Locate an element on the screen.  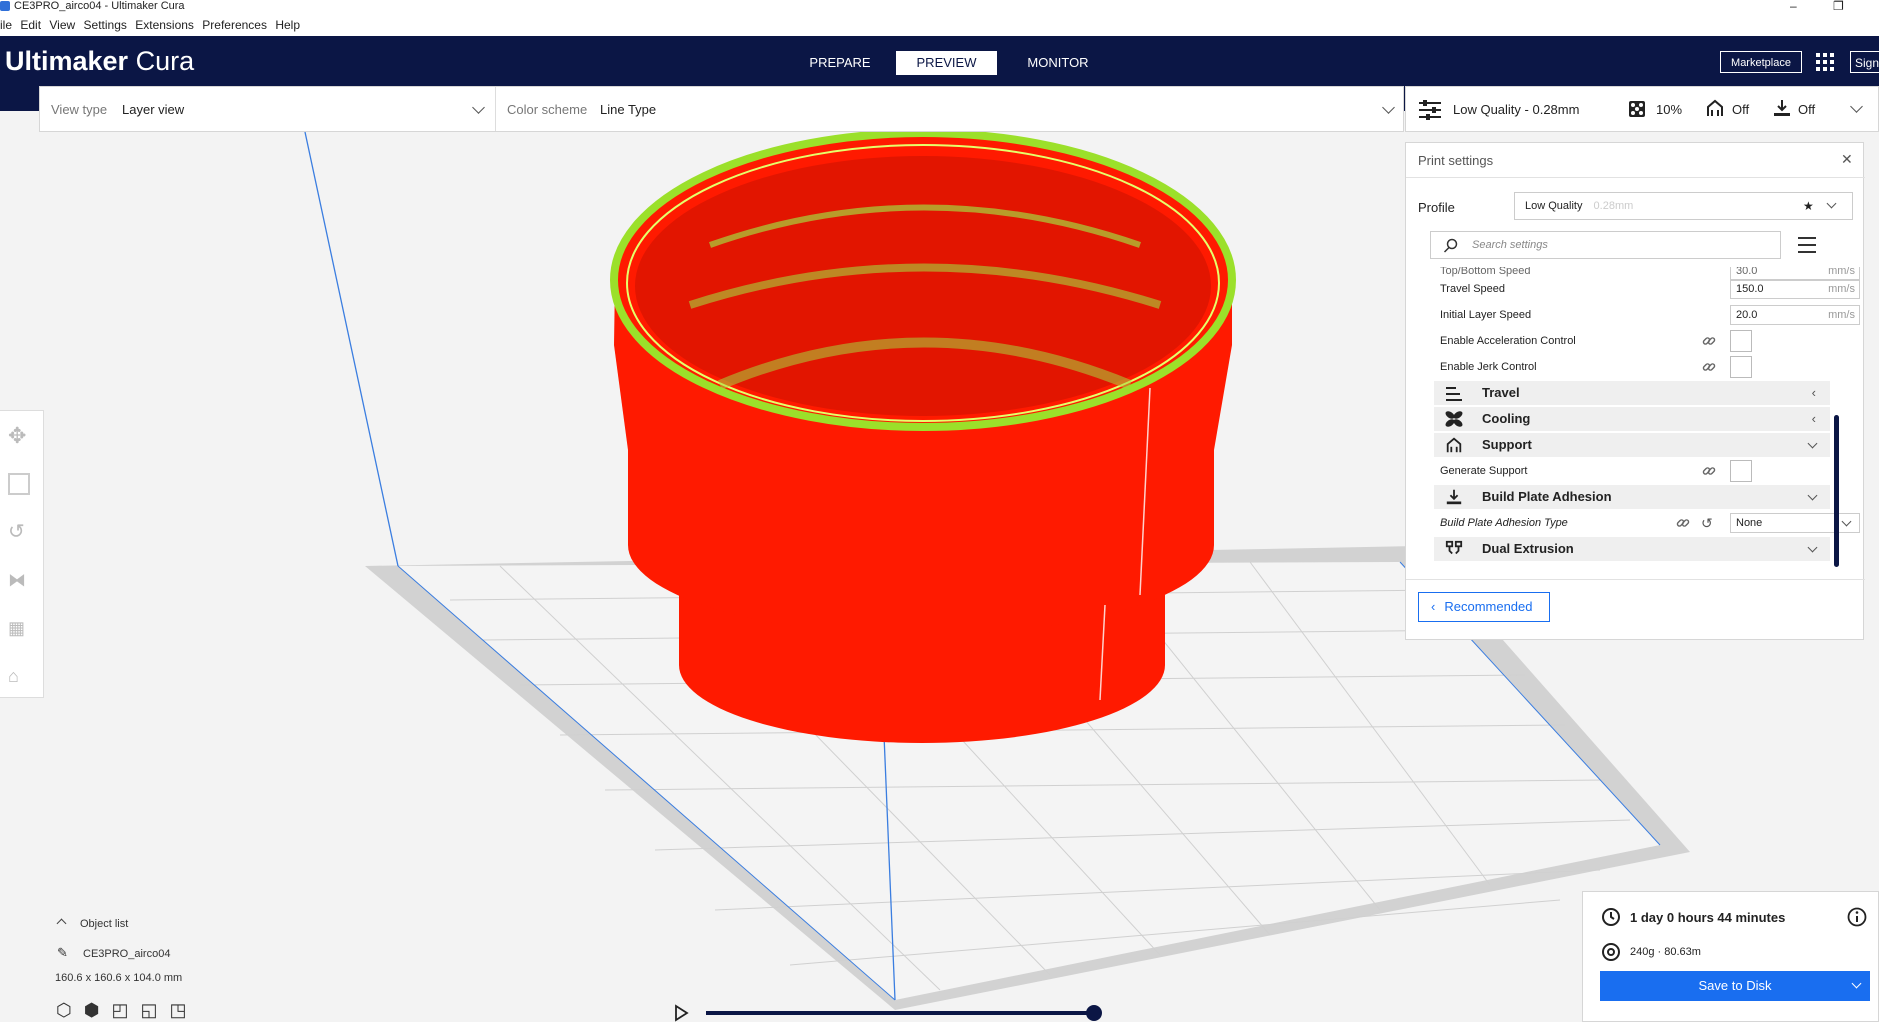
adhesion-value: Off is located at coordinates (1807, 109).